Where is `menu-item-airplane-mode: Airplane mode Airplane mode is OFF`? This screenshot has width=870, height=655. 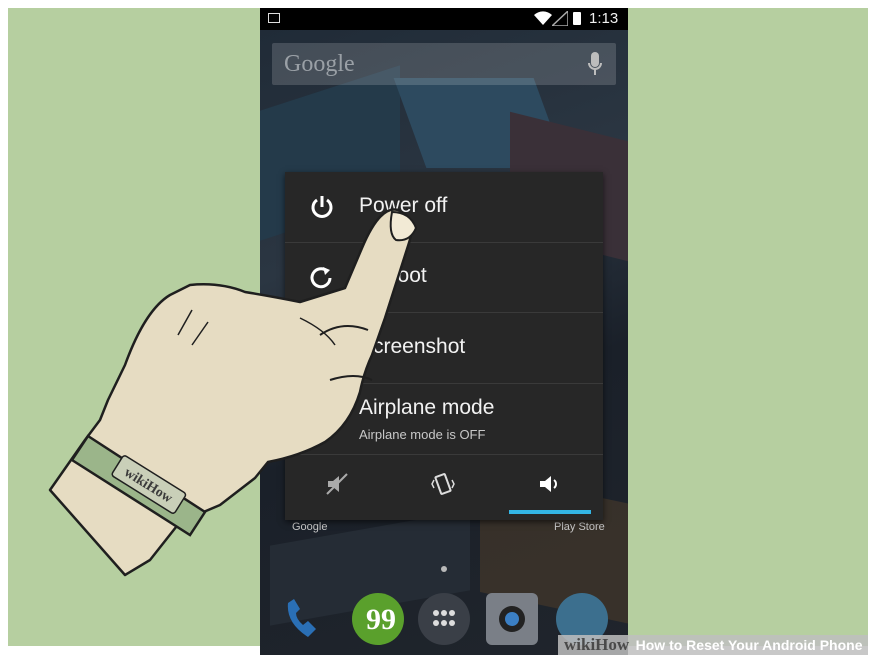
menu-item-airplane-mode: Airplane mode Airplane mode is OFF is located at coordinates (444, 419).